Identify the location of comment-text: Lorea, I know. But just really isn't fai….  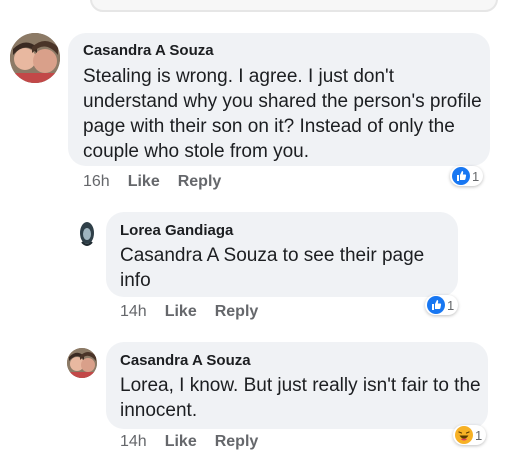
(300, 398).